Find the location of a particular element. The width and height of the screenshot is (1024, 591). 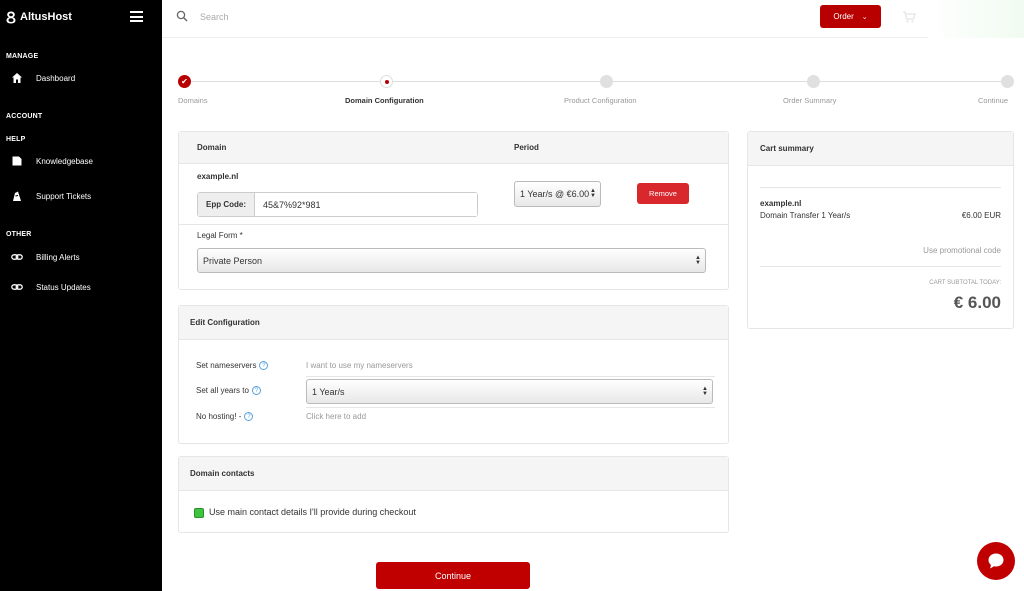

set-nameservers-label: Set nameservers? is located at coordinates (232, 366).